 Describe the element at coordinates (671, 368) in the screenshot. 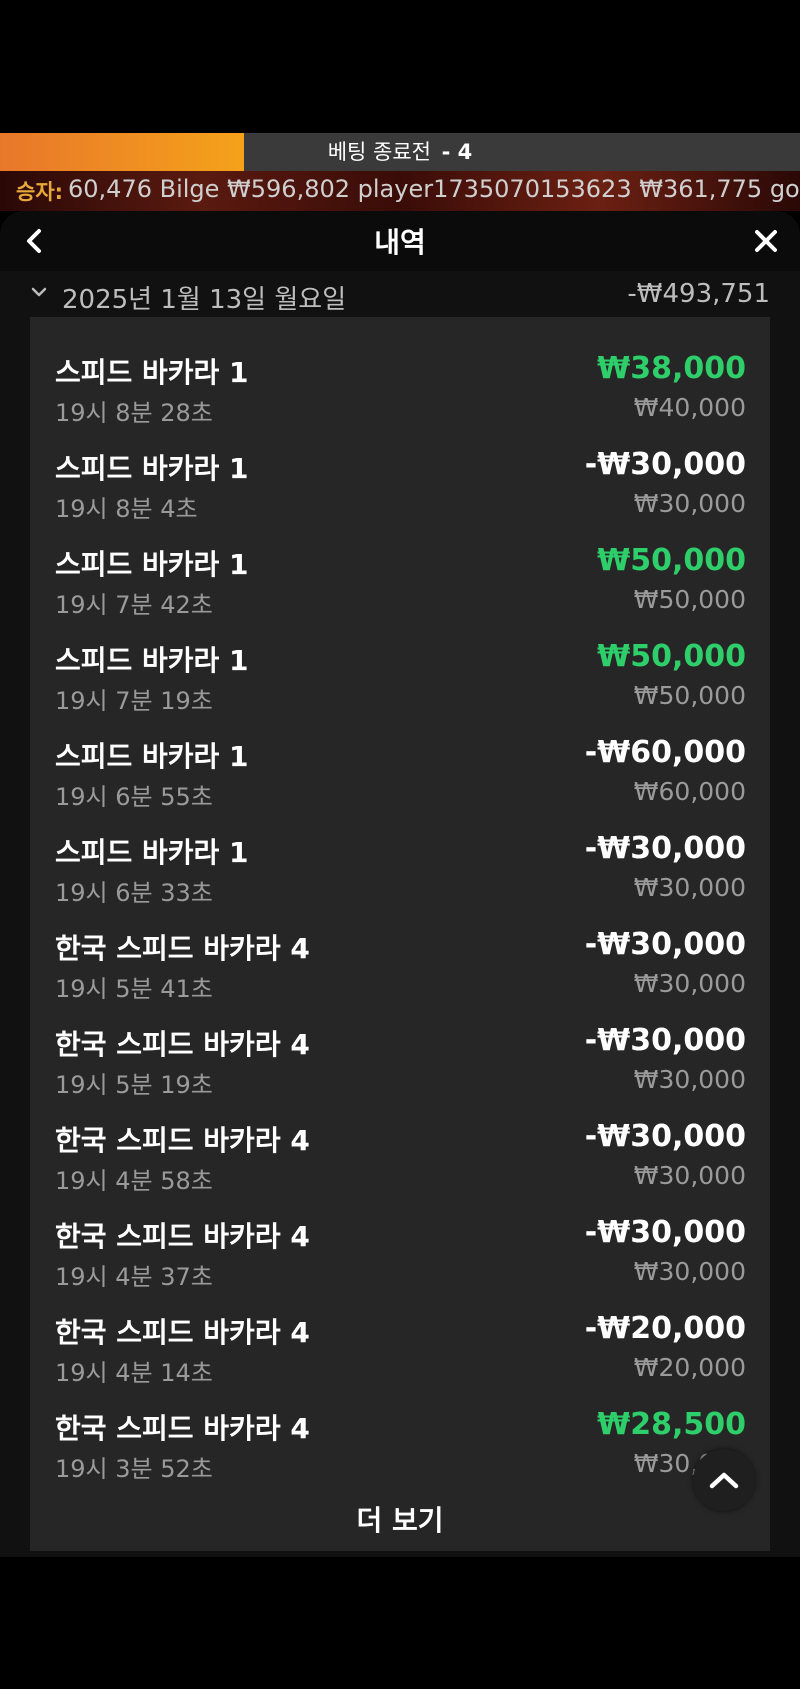

I see `bet-result: ₩38,000` at that location.